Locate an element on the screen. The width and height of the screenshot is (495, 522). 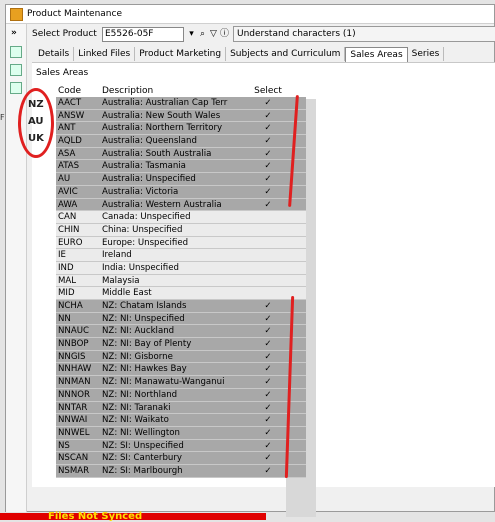
table-row: NNTAR NZ: NI: Taranaki ✓ is located at coordinates (181, 408).